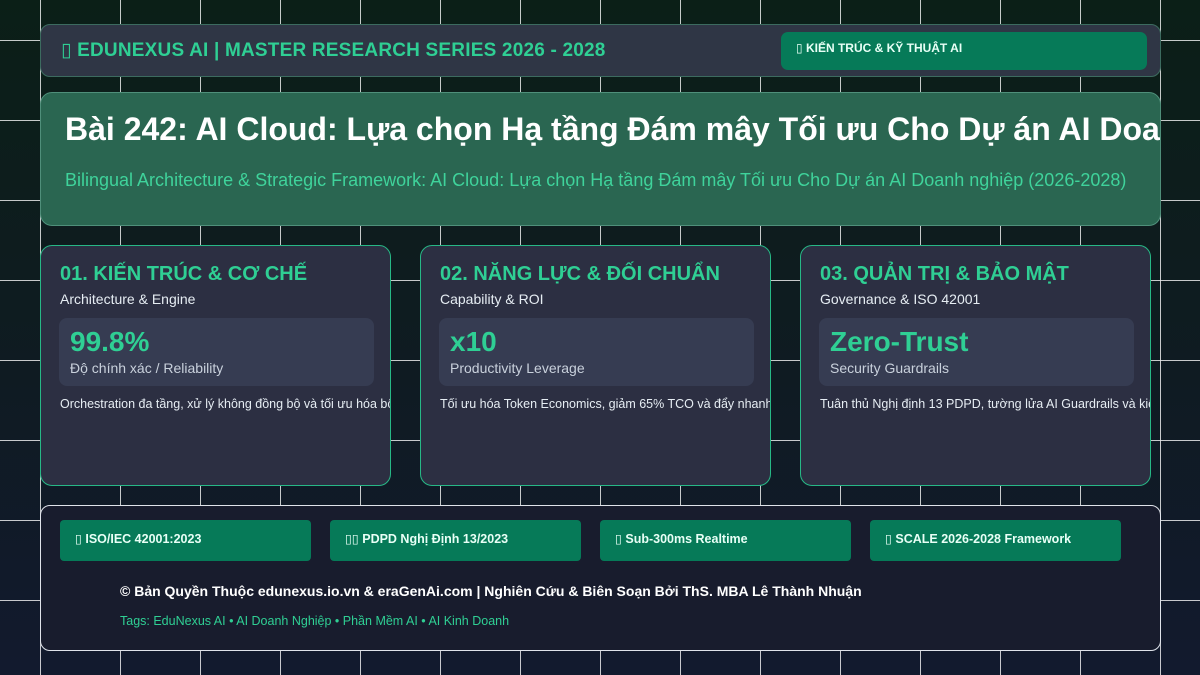 This screenshot has height=675, width=1200. Describe the element at coordinates (216, 352) in the screenshot. I see `stat-box: 99.8% Độ chính xác / Reliability` at that location.